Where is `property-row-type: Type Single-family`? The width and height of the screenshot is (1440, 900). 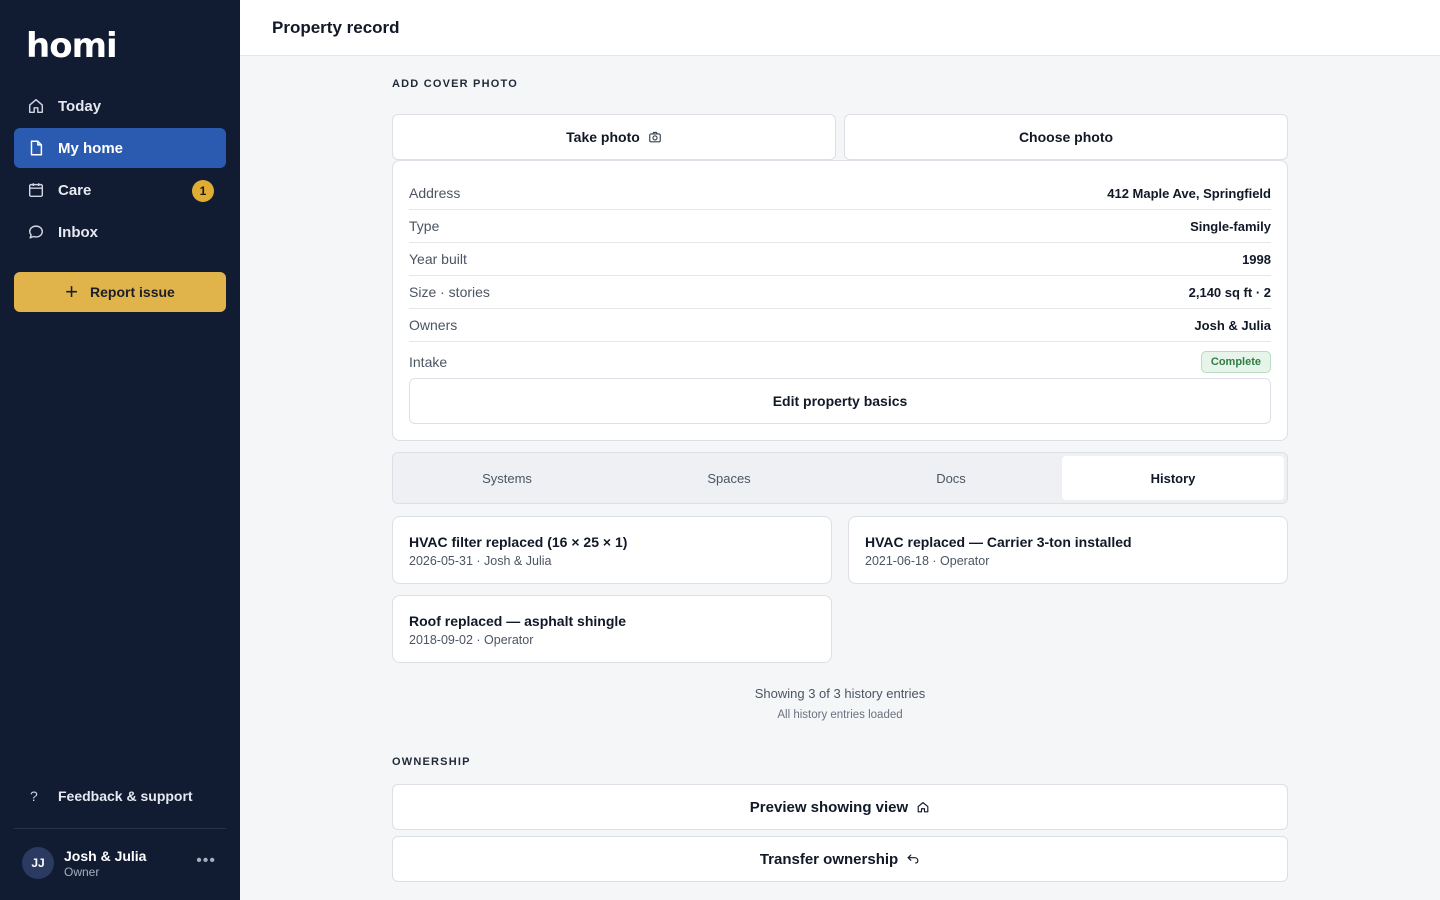 property-row-type: Type Single-family is located at coordinates (840, 226).